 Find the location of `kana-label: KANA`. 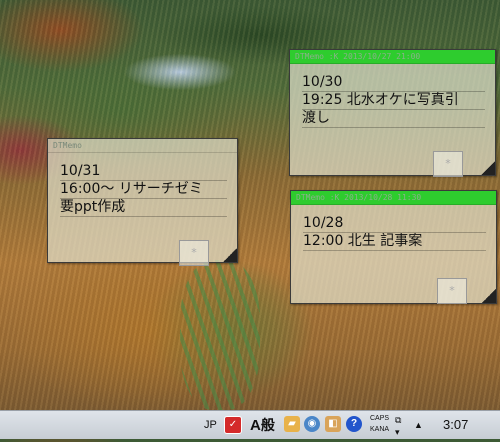

kana-label: KANA is located at coordinates (380, 429).